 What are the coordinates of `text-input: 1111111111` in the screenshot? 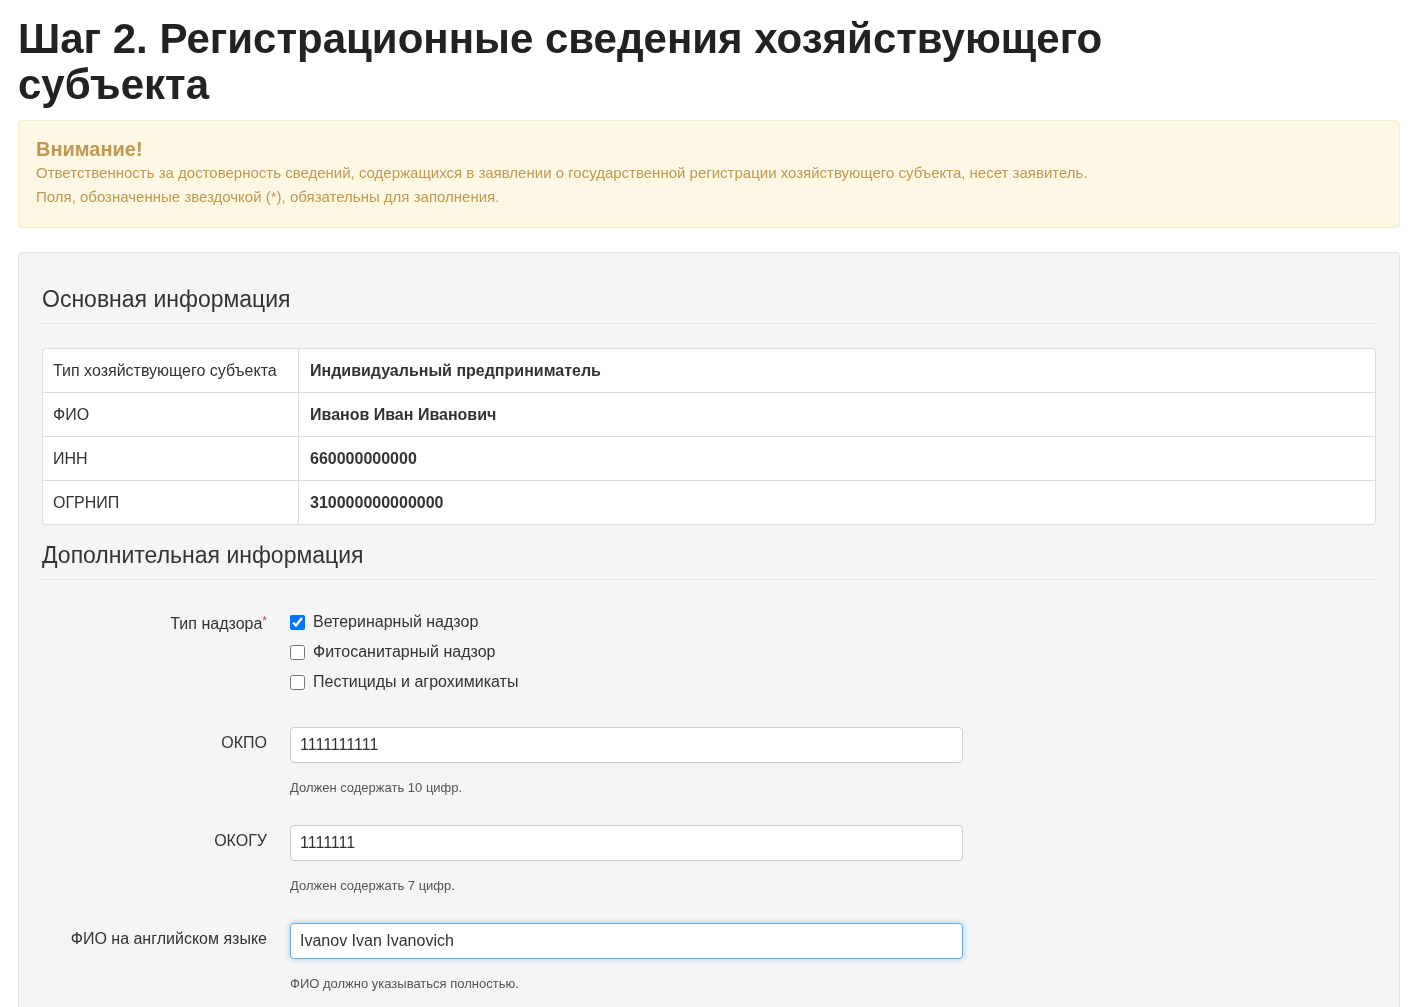 It's located at (626, 745).